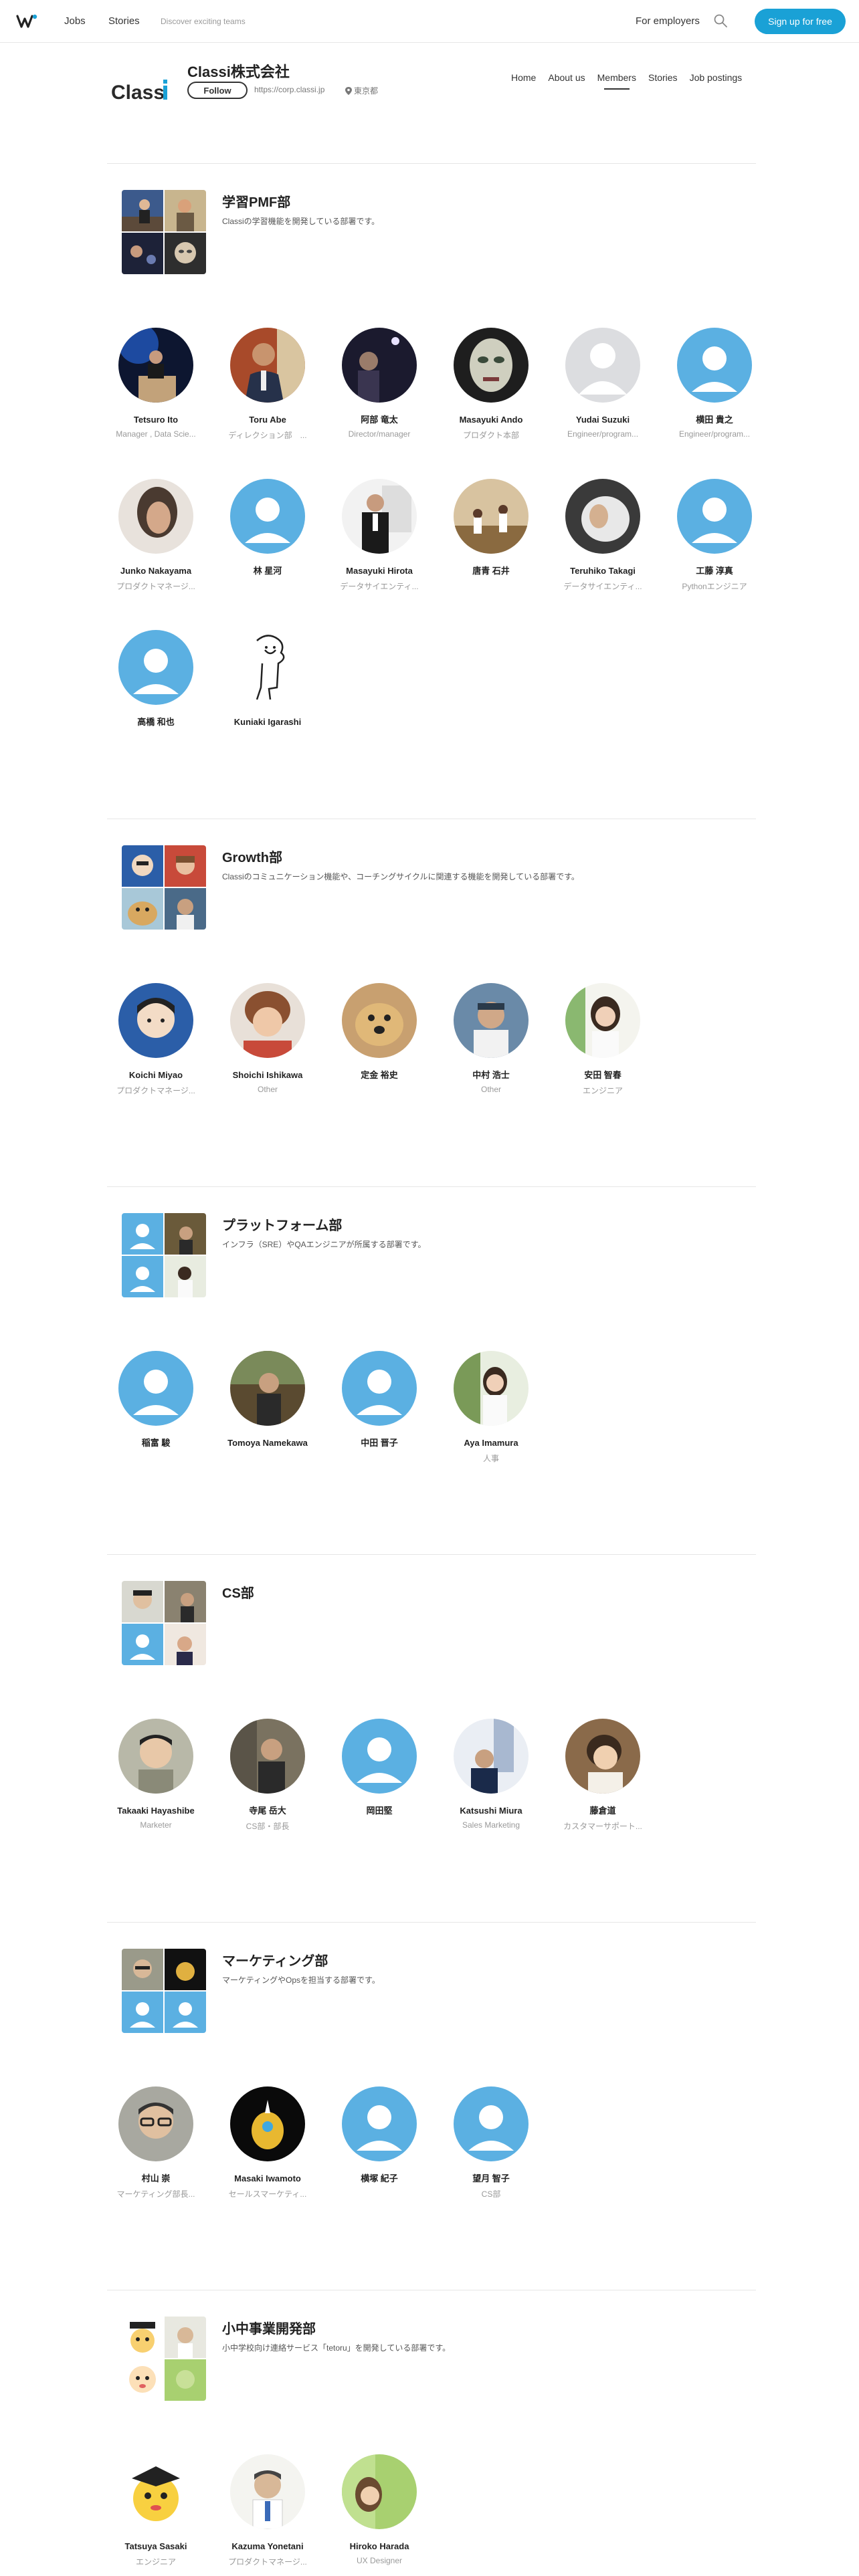 Image resolution: width=859 pixels, height=2576 pixels. I want to click on member-card: 望月 智子 CS部, so click(491, 2142).